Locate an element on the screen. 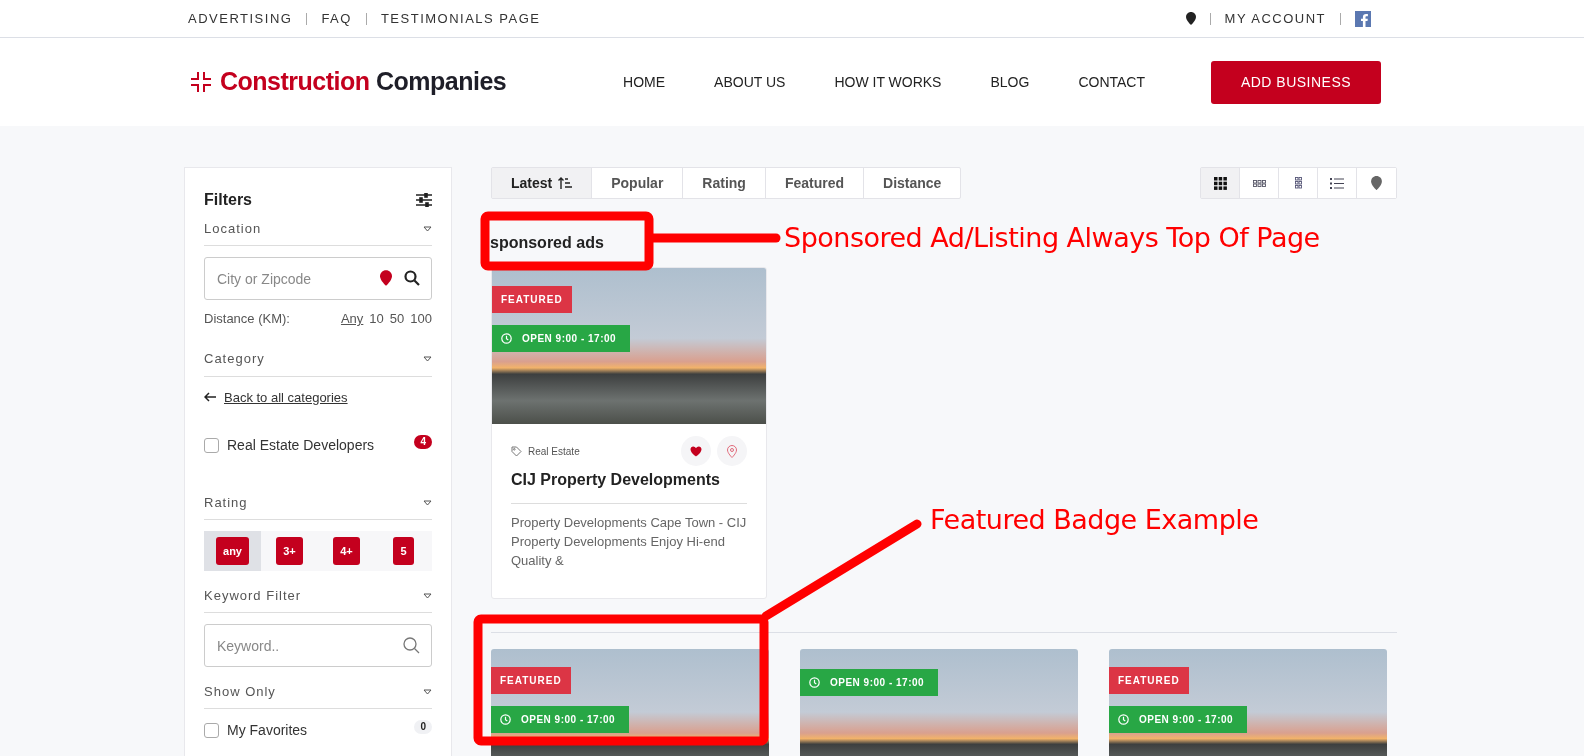  sort-tab: Rating is located at coordinates (724, 183).